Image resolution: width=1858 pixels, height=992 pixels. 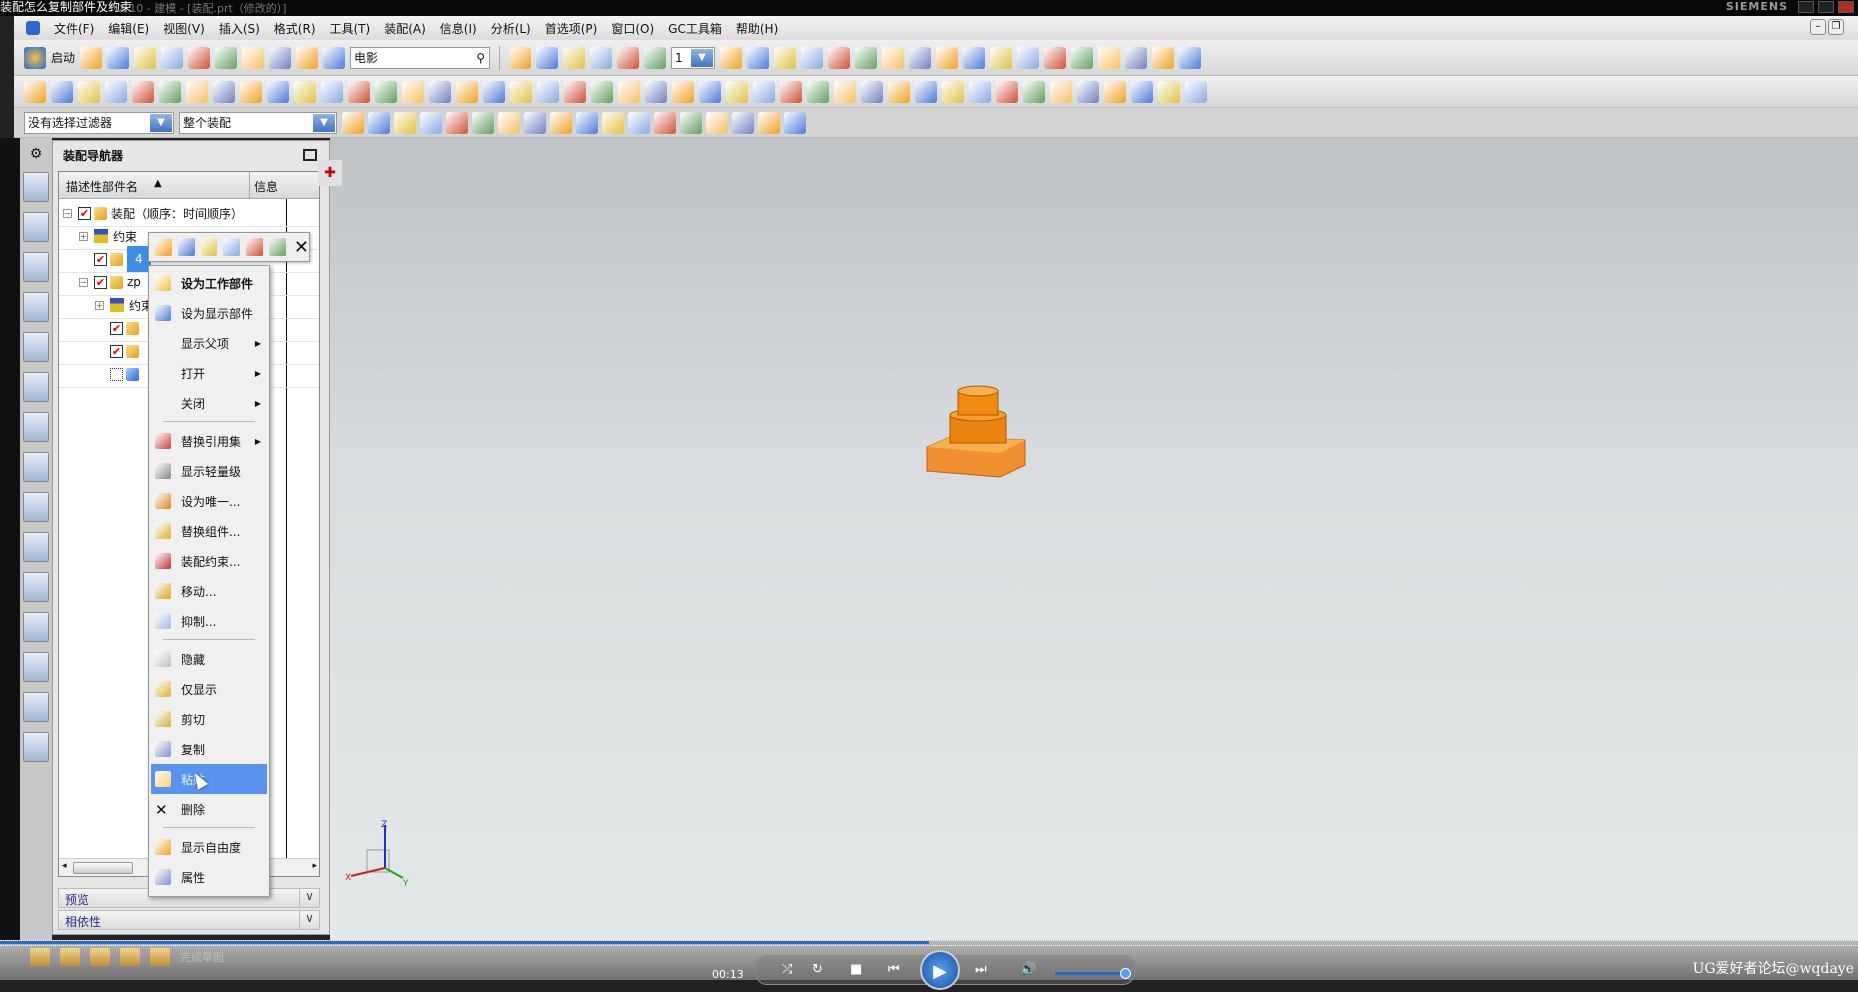 What do you see at coordinates (209, 343) in the screenshot?
I see `menu-item-submenu-2: 显示父项 ▶` at bounding box center [209, 343].